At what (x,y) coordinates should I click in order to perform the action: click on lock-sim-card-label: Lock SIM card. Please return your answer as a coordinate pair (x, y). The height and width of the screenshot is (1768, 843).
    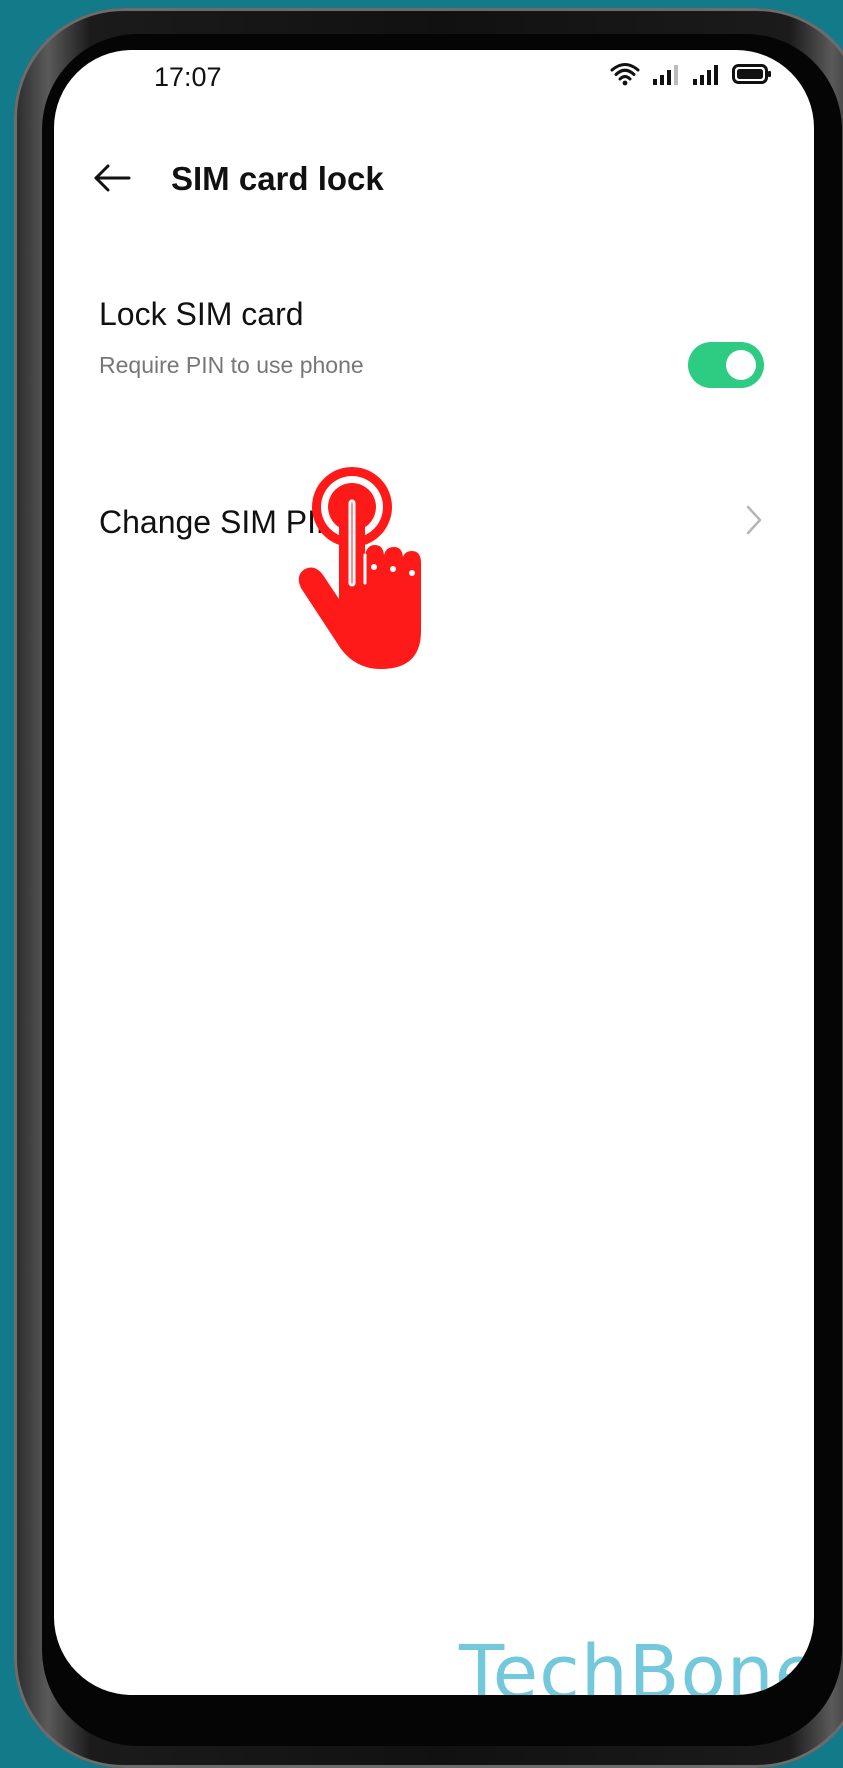
    Looking at the image, I should click on (201, 314).